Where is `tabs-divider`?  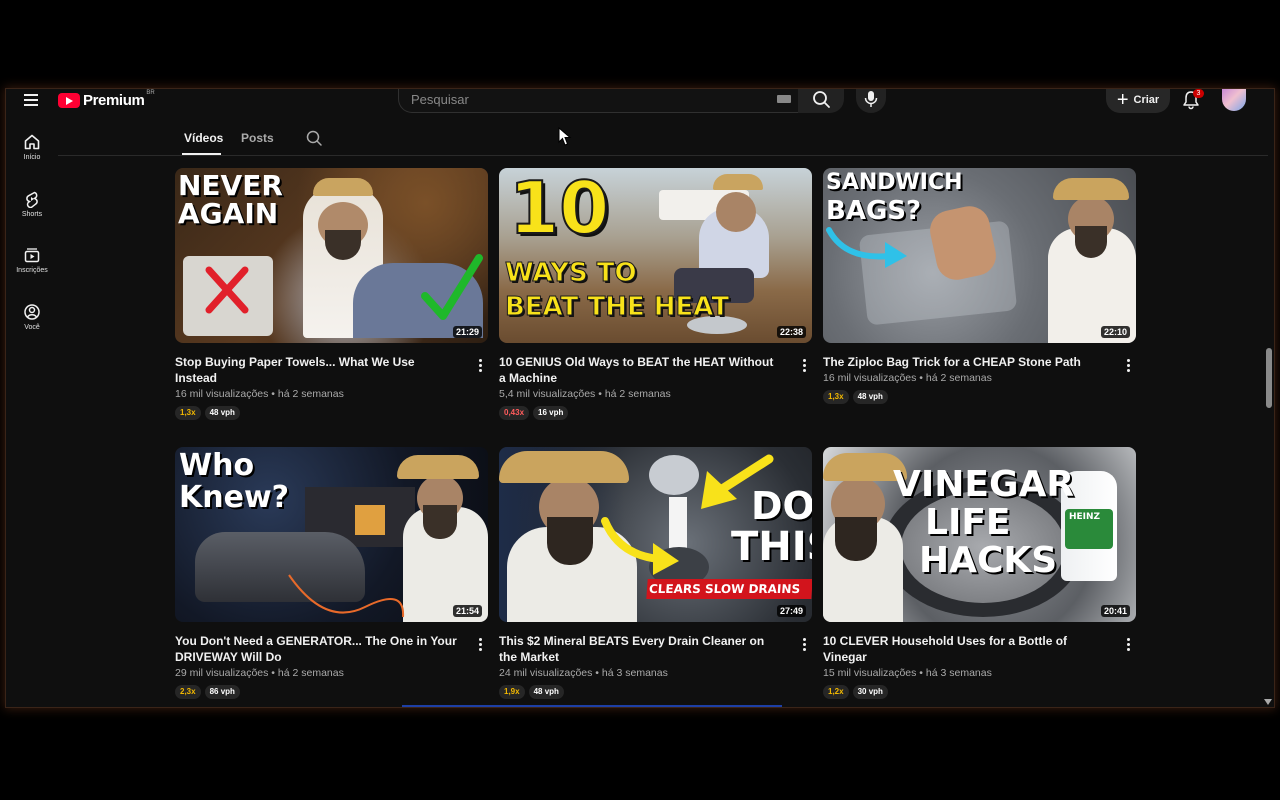
tabs-divider is located at coordinates (663, 155).